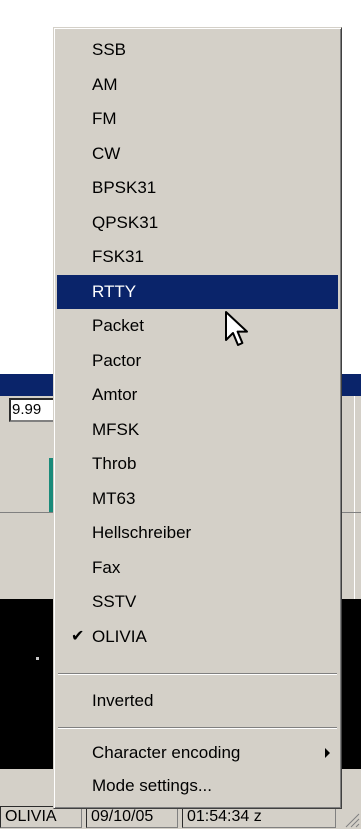 The image size is (361, 829). Describe the element at coordinates (41, 817) in the screenshot. I see `status-mode: OLIVIA` at that location.